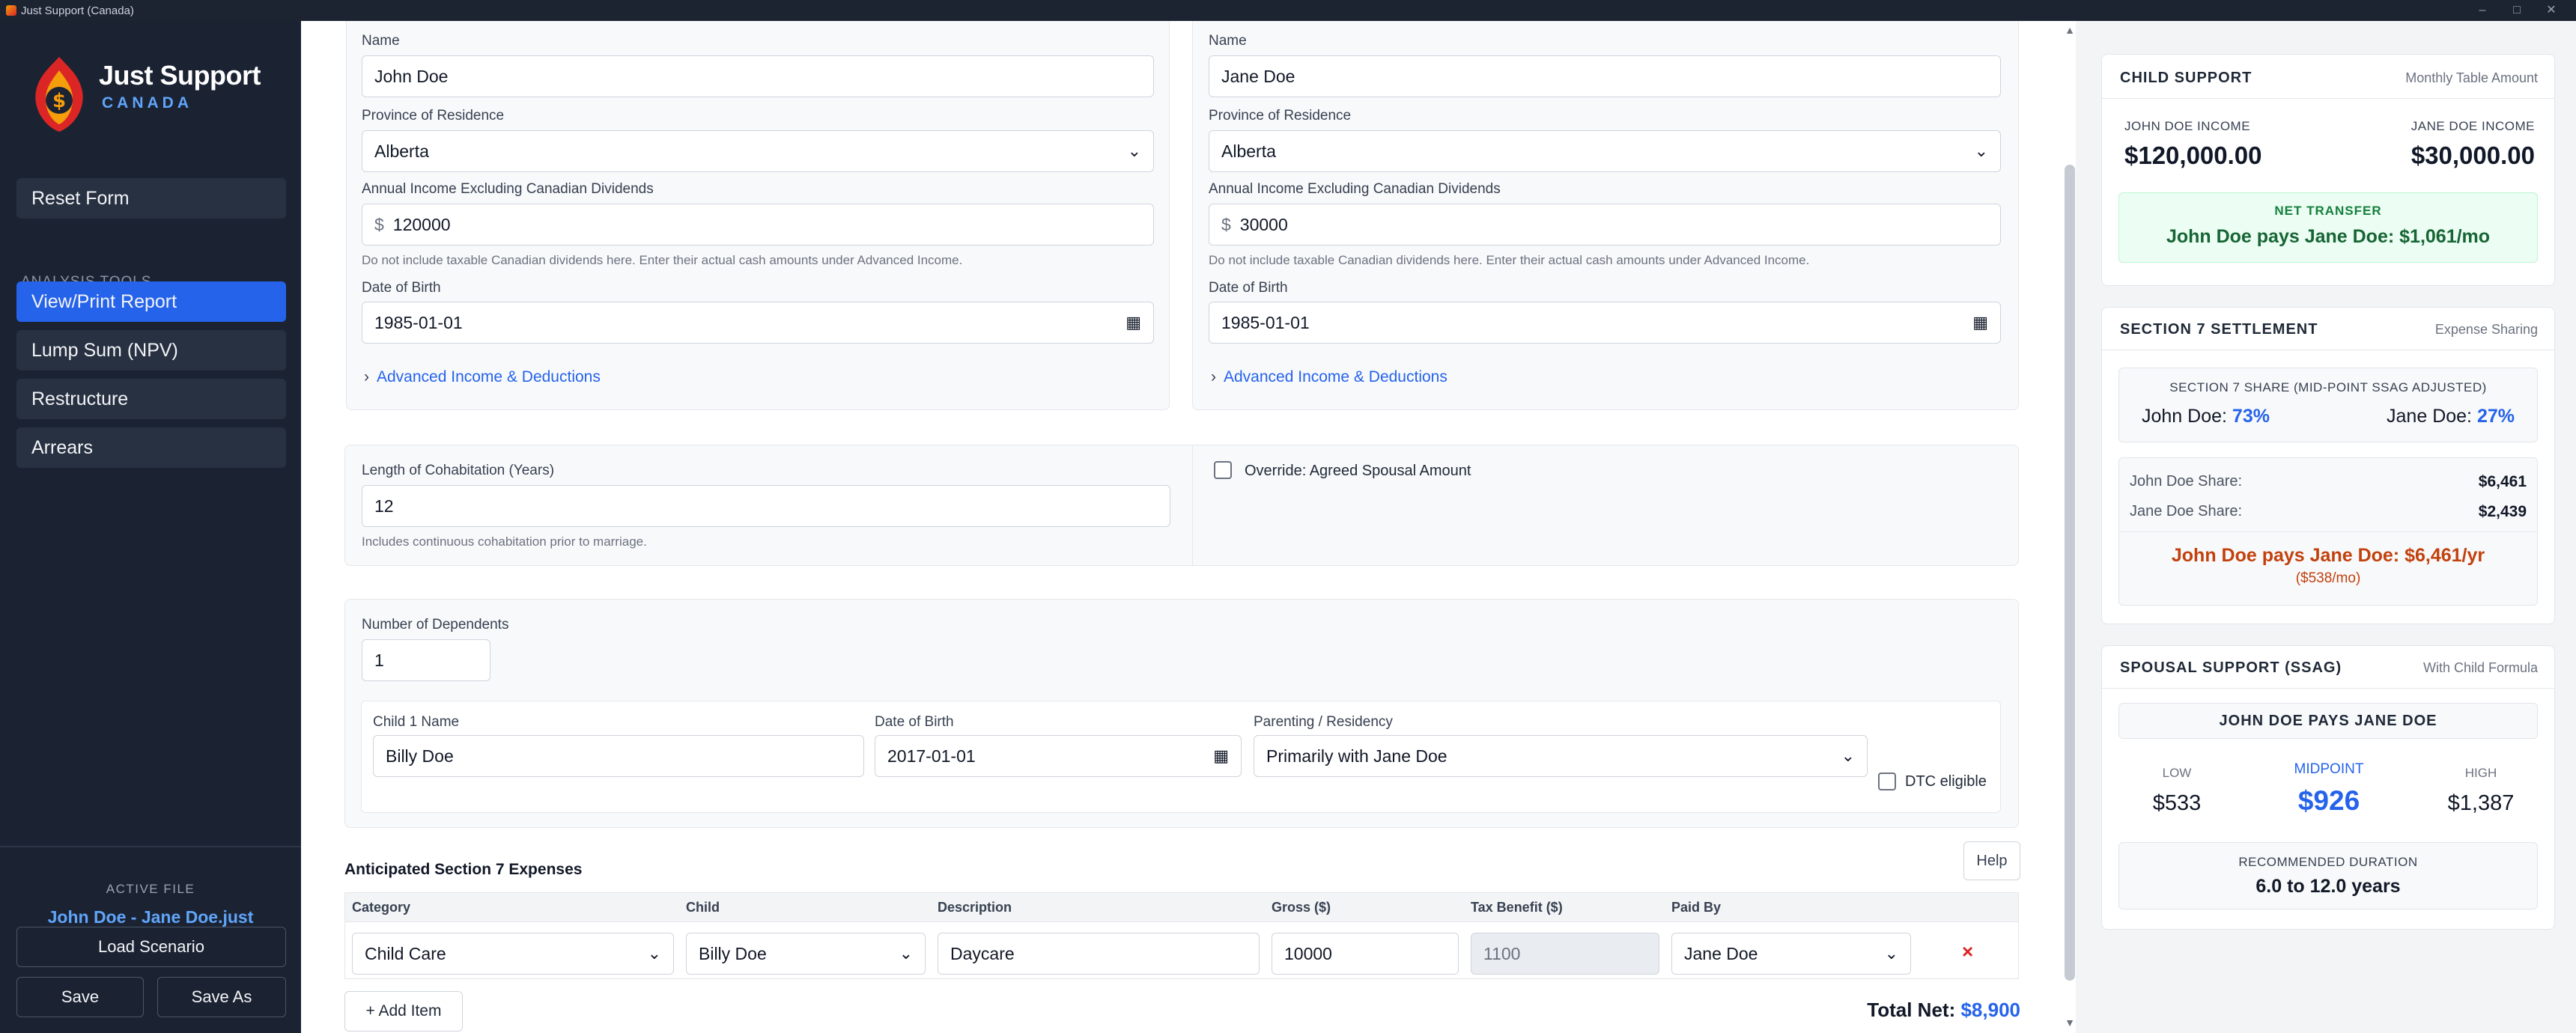  What do you see at coordinates (463, 869) in the screenshot?
I see `expenses-title: Anticipated Section 7 Expenses` at bounding box center [463, 869].